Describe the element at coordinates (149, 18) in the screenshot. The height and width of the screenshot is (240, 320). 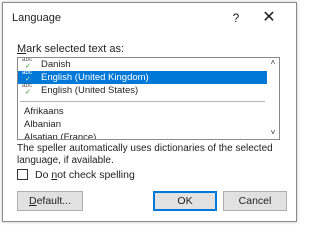
I see `title-bar: Language ? ✕` at that location.